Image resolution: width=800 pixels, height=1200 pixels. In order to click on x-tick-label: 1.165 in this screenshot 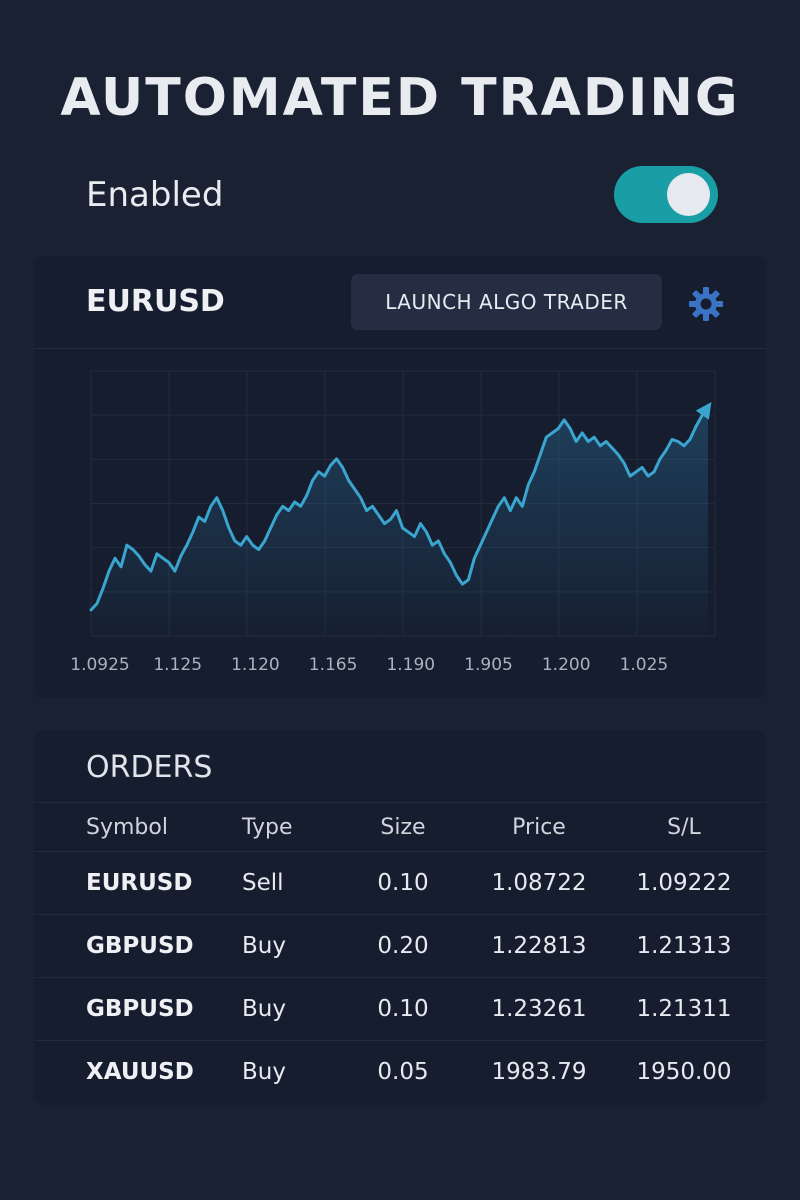, I will do `click(333, 665)`.